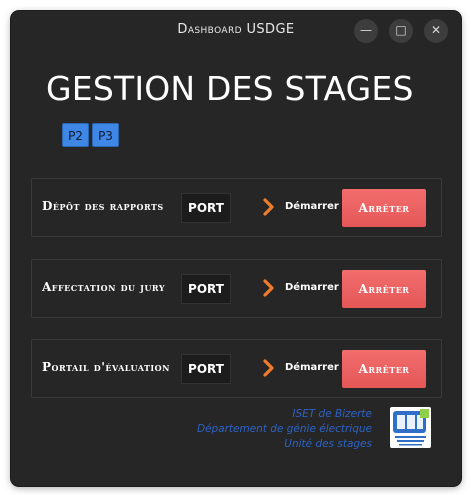 This screenshot has height=495, width=471. What do you see at coordinates (236, 30) in the screenshot?
I see `title-bar: Dashboard USDGE — □ ✕` at bounding box center [236, 30].